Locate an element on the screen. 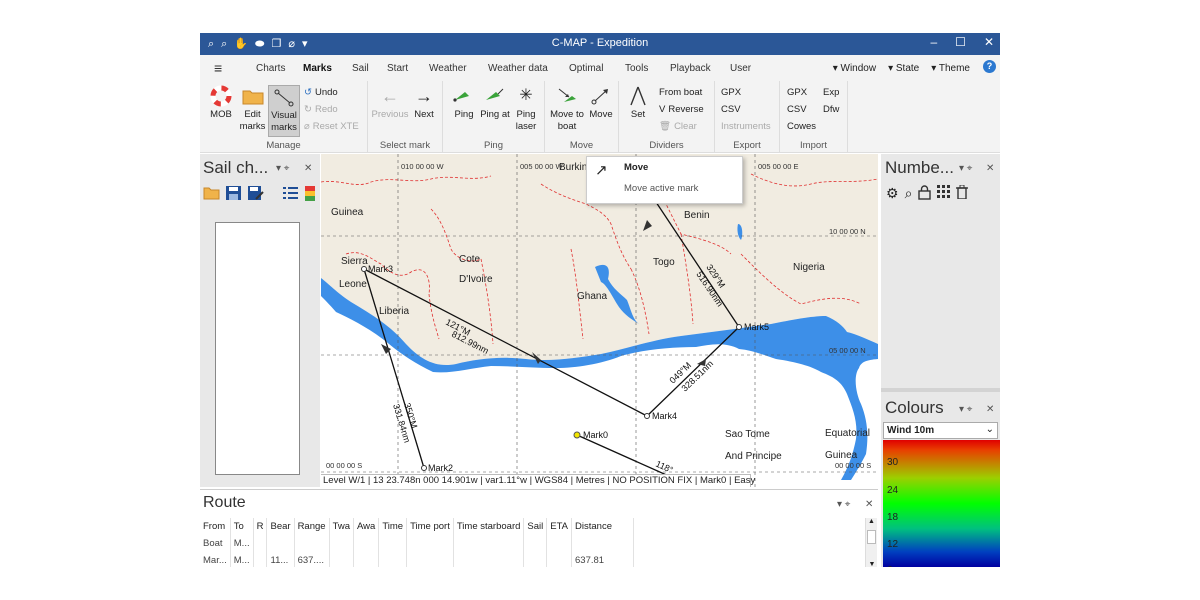 This screenshot has height=600, width=1200. tab-tools: Tools is located at coordinates (636, 68).